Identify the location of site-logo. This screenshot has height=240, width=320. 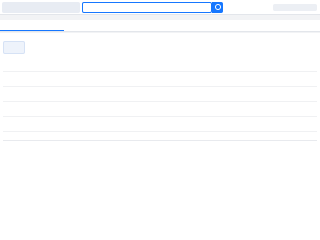
(41, 7).